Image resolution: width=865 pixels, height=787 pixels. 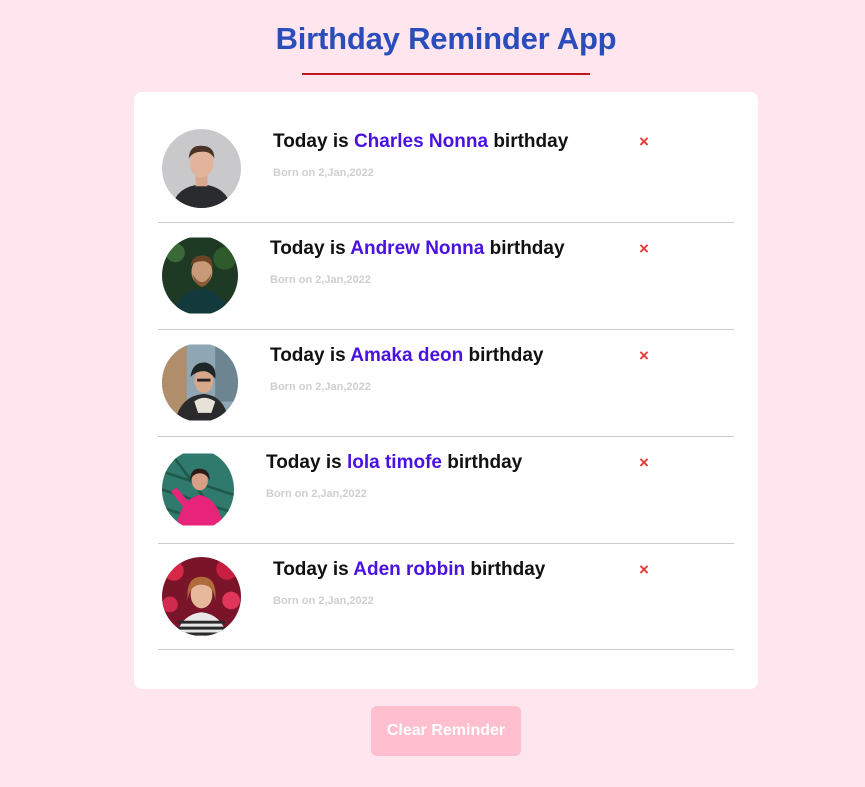 I want to click on reminder-text: Today is Charles Nonna birthday, so click(x=421, y=141).